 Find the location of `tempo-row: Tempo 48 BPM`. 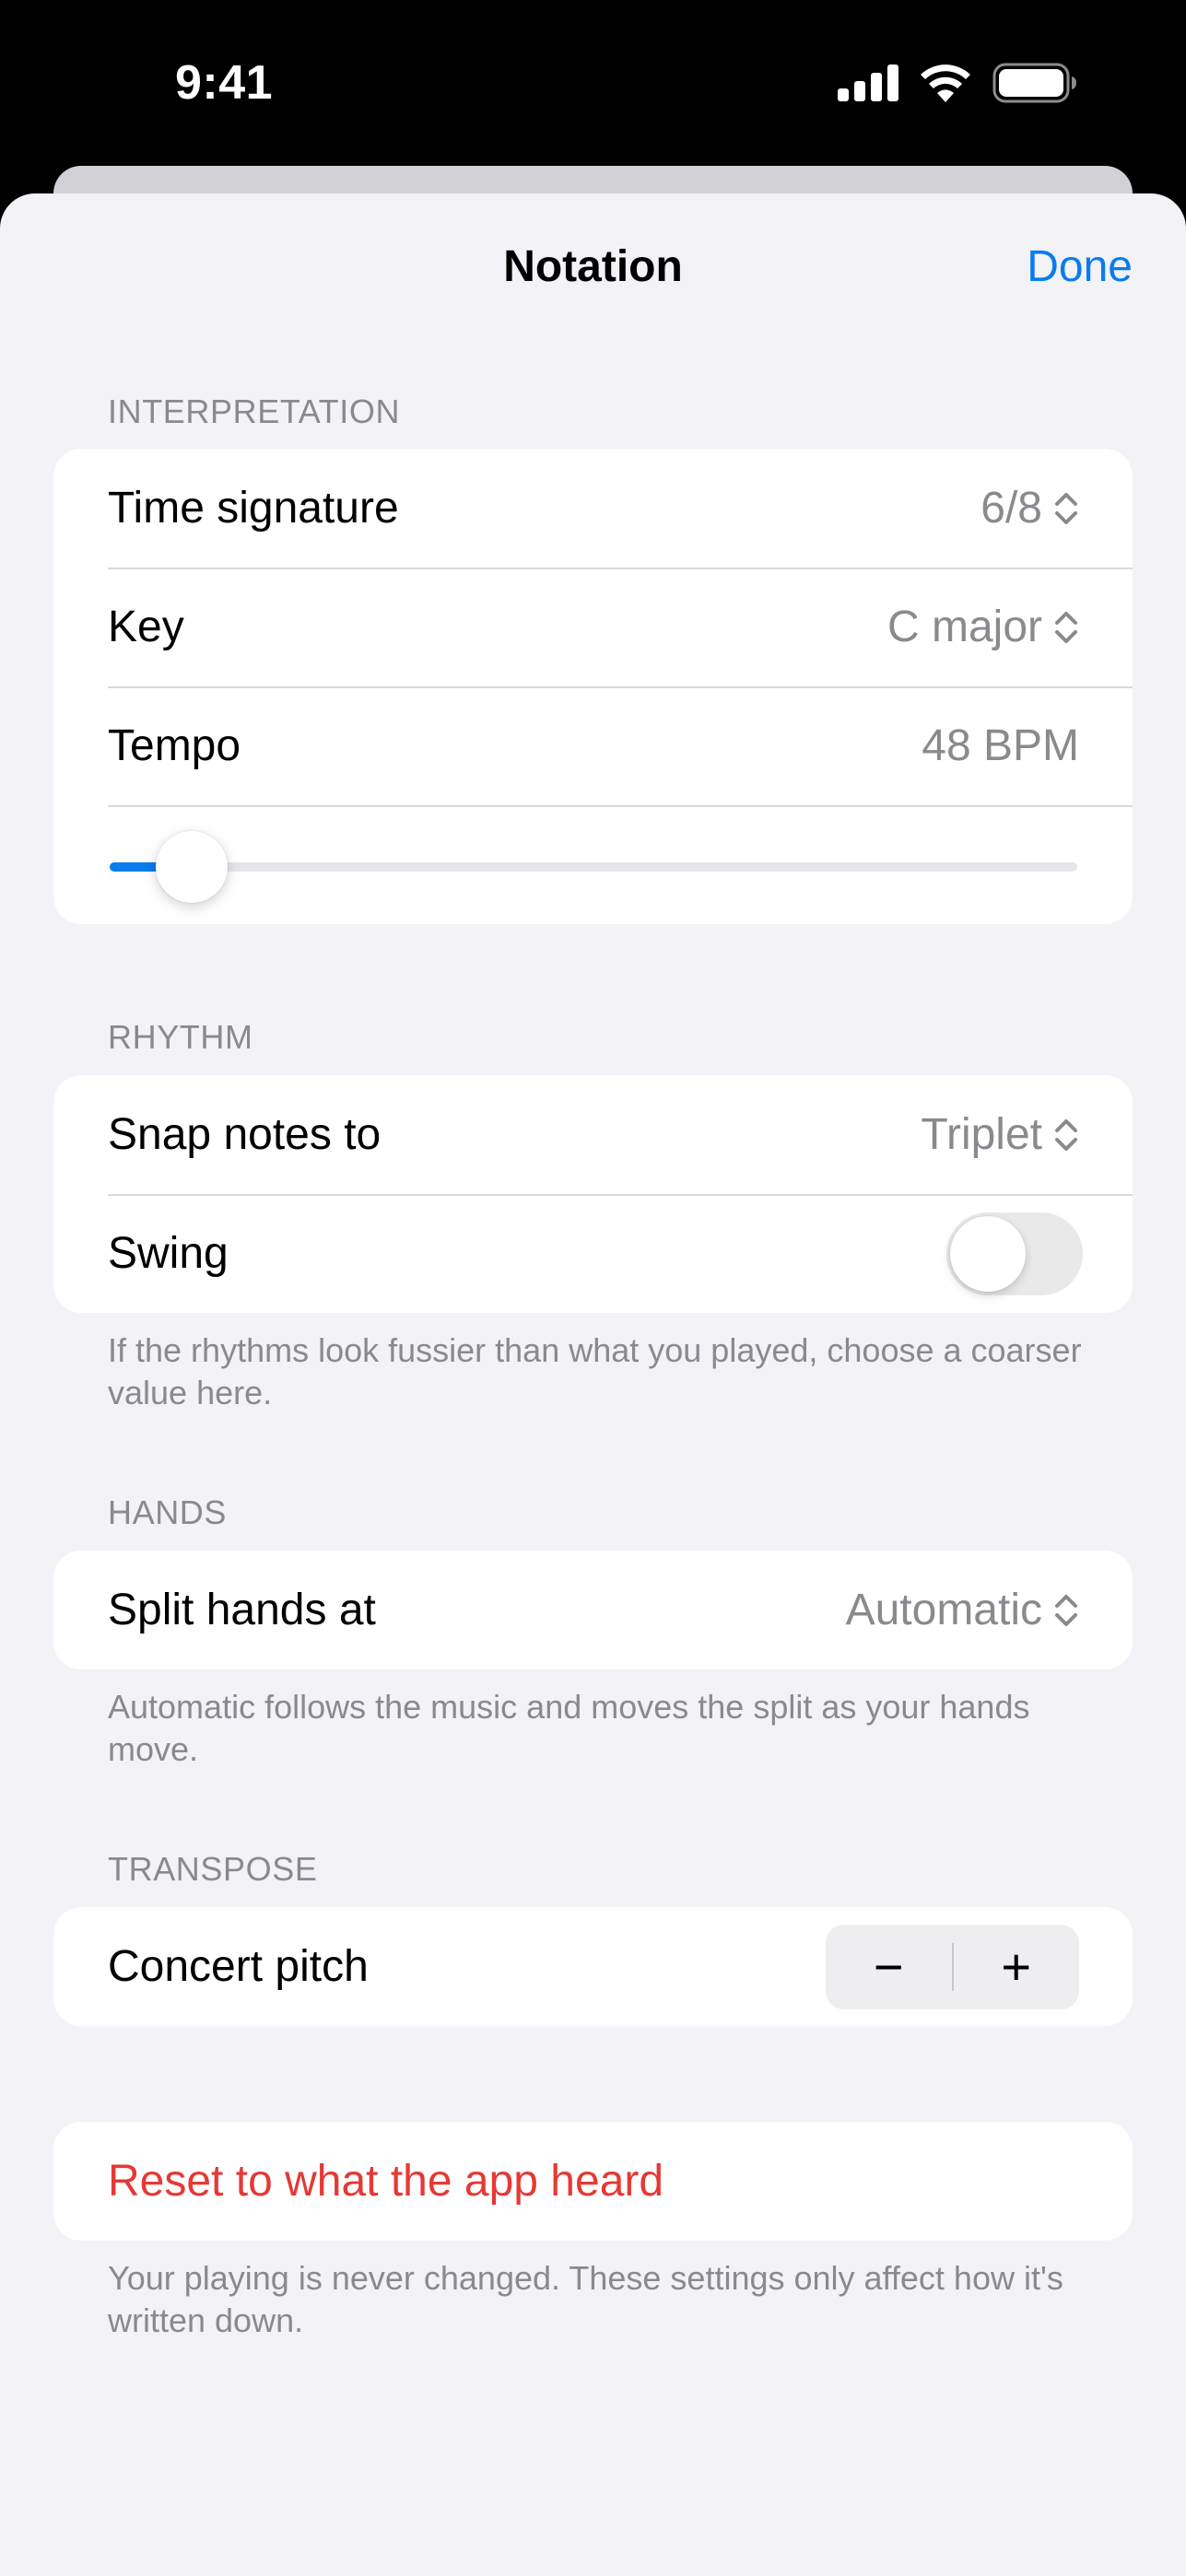

tempo-row: Tempo 48 BPM is located at coordinates (593, 745).